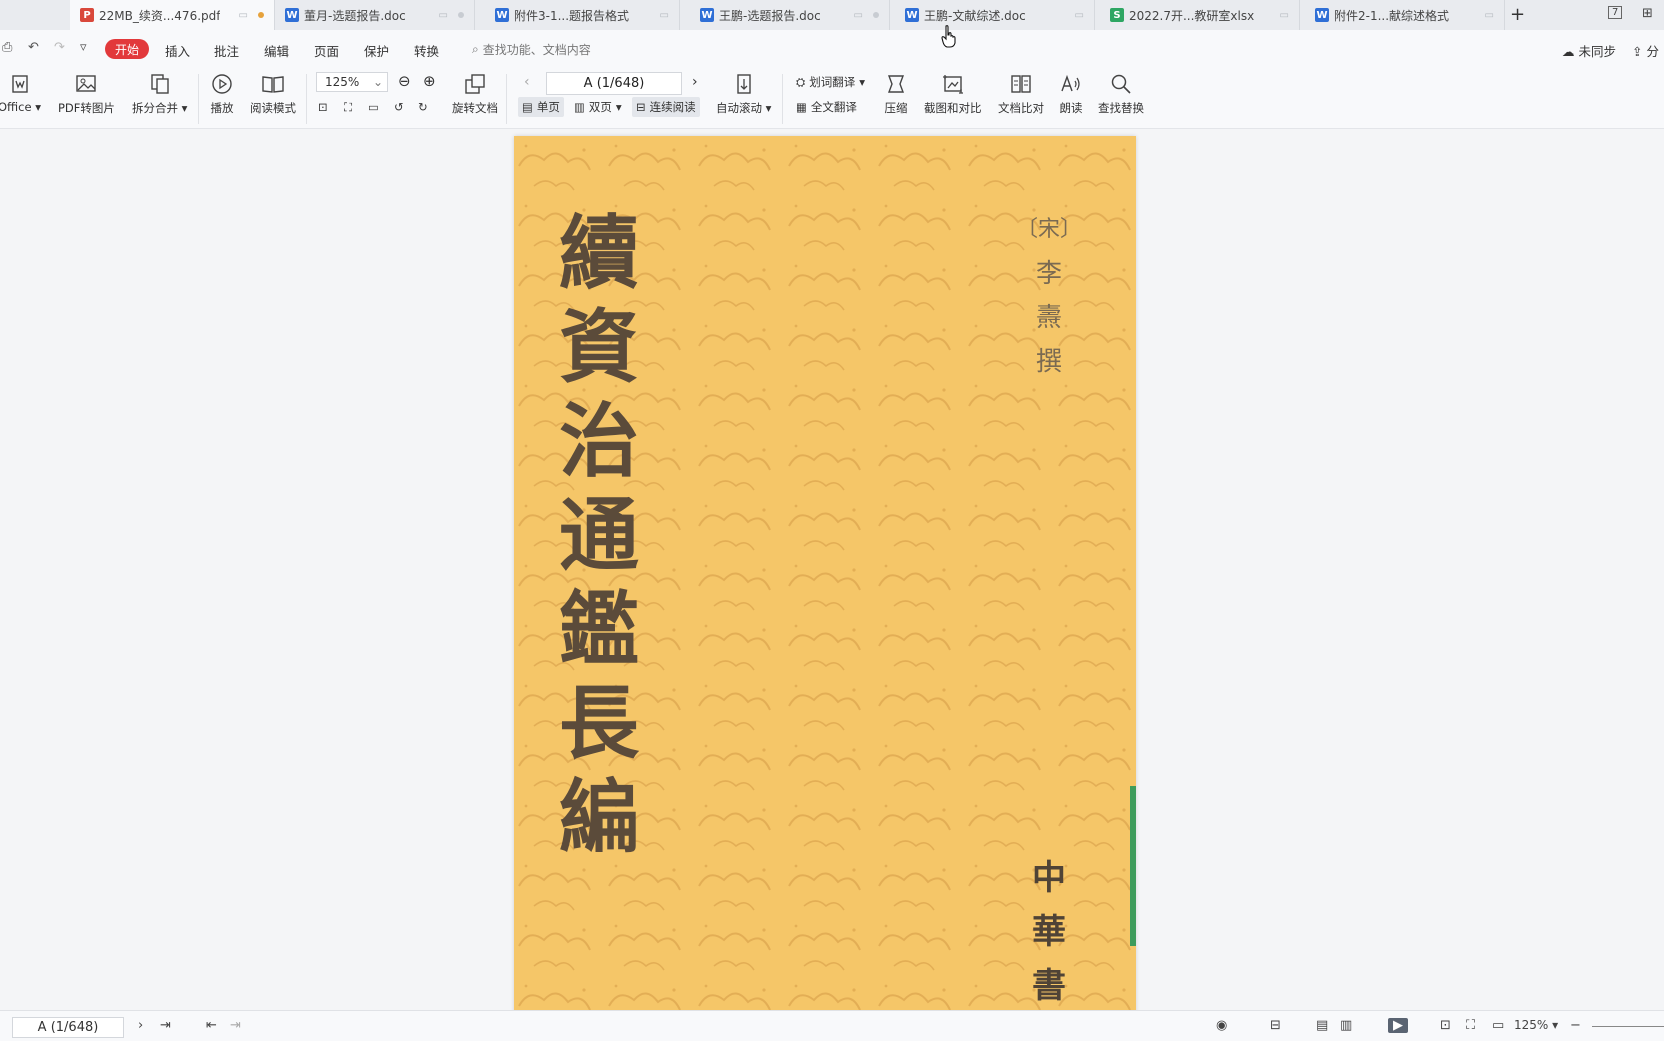  I want to click on double-page-button: ▥ 双页 ▾, so click(598, 107).